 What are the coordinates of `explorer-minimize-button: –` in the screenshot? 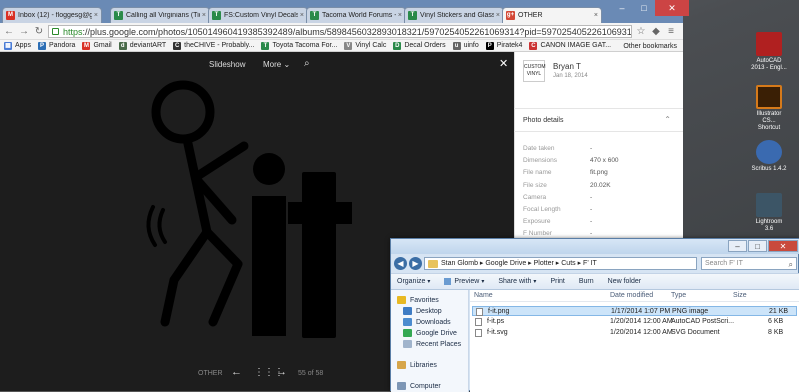 It's located at (737, 246).